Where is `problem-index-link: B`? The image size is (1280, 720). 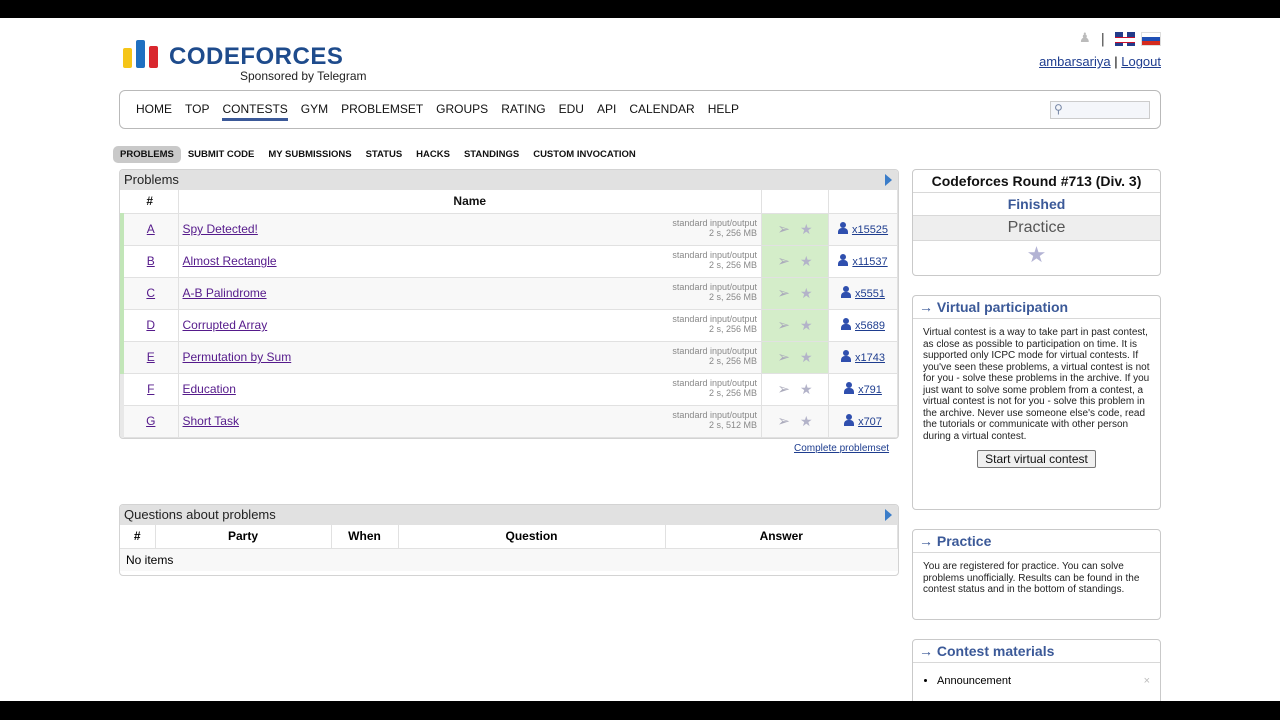
problem-index-link: B is located at coordinates (151, 261).